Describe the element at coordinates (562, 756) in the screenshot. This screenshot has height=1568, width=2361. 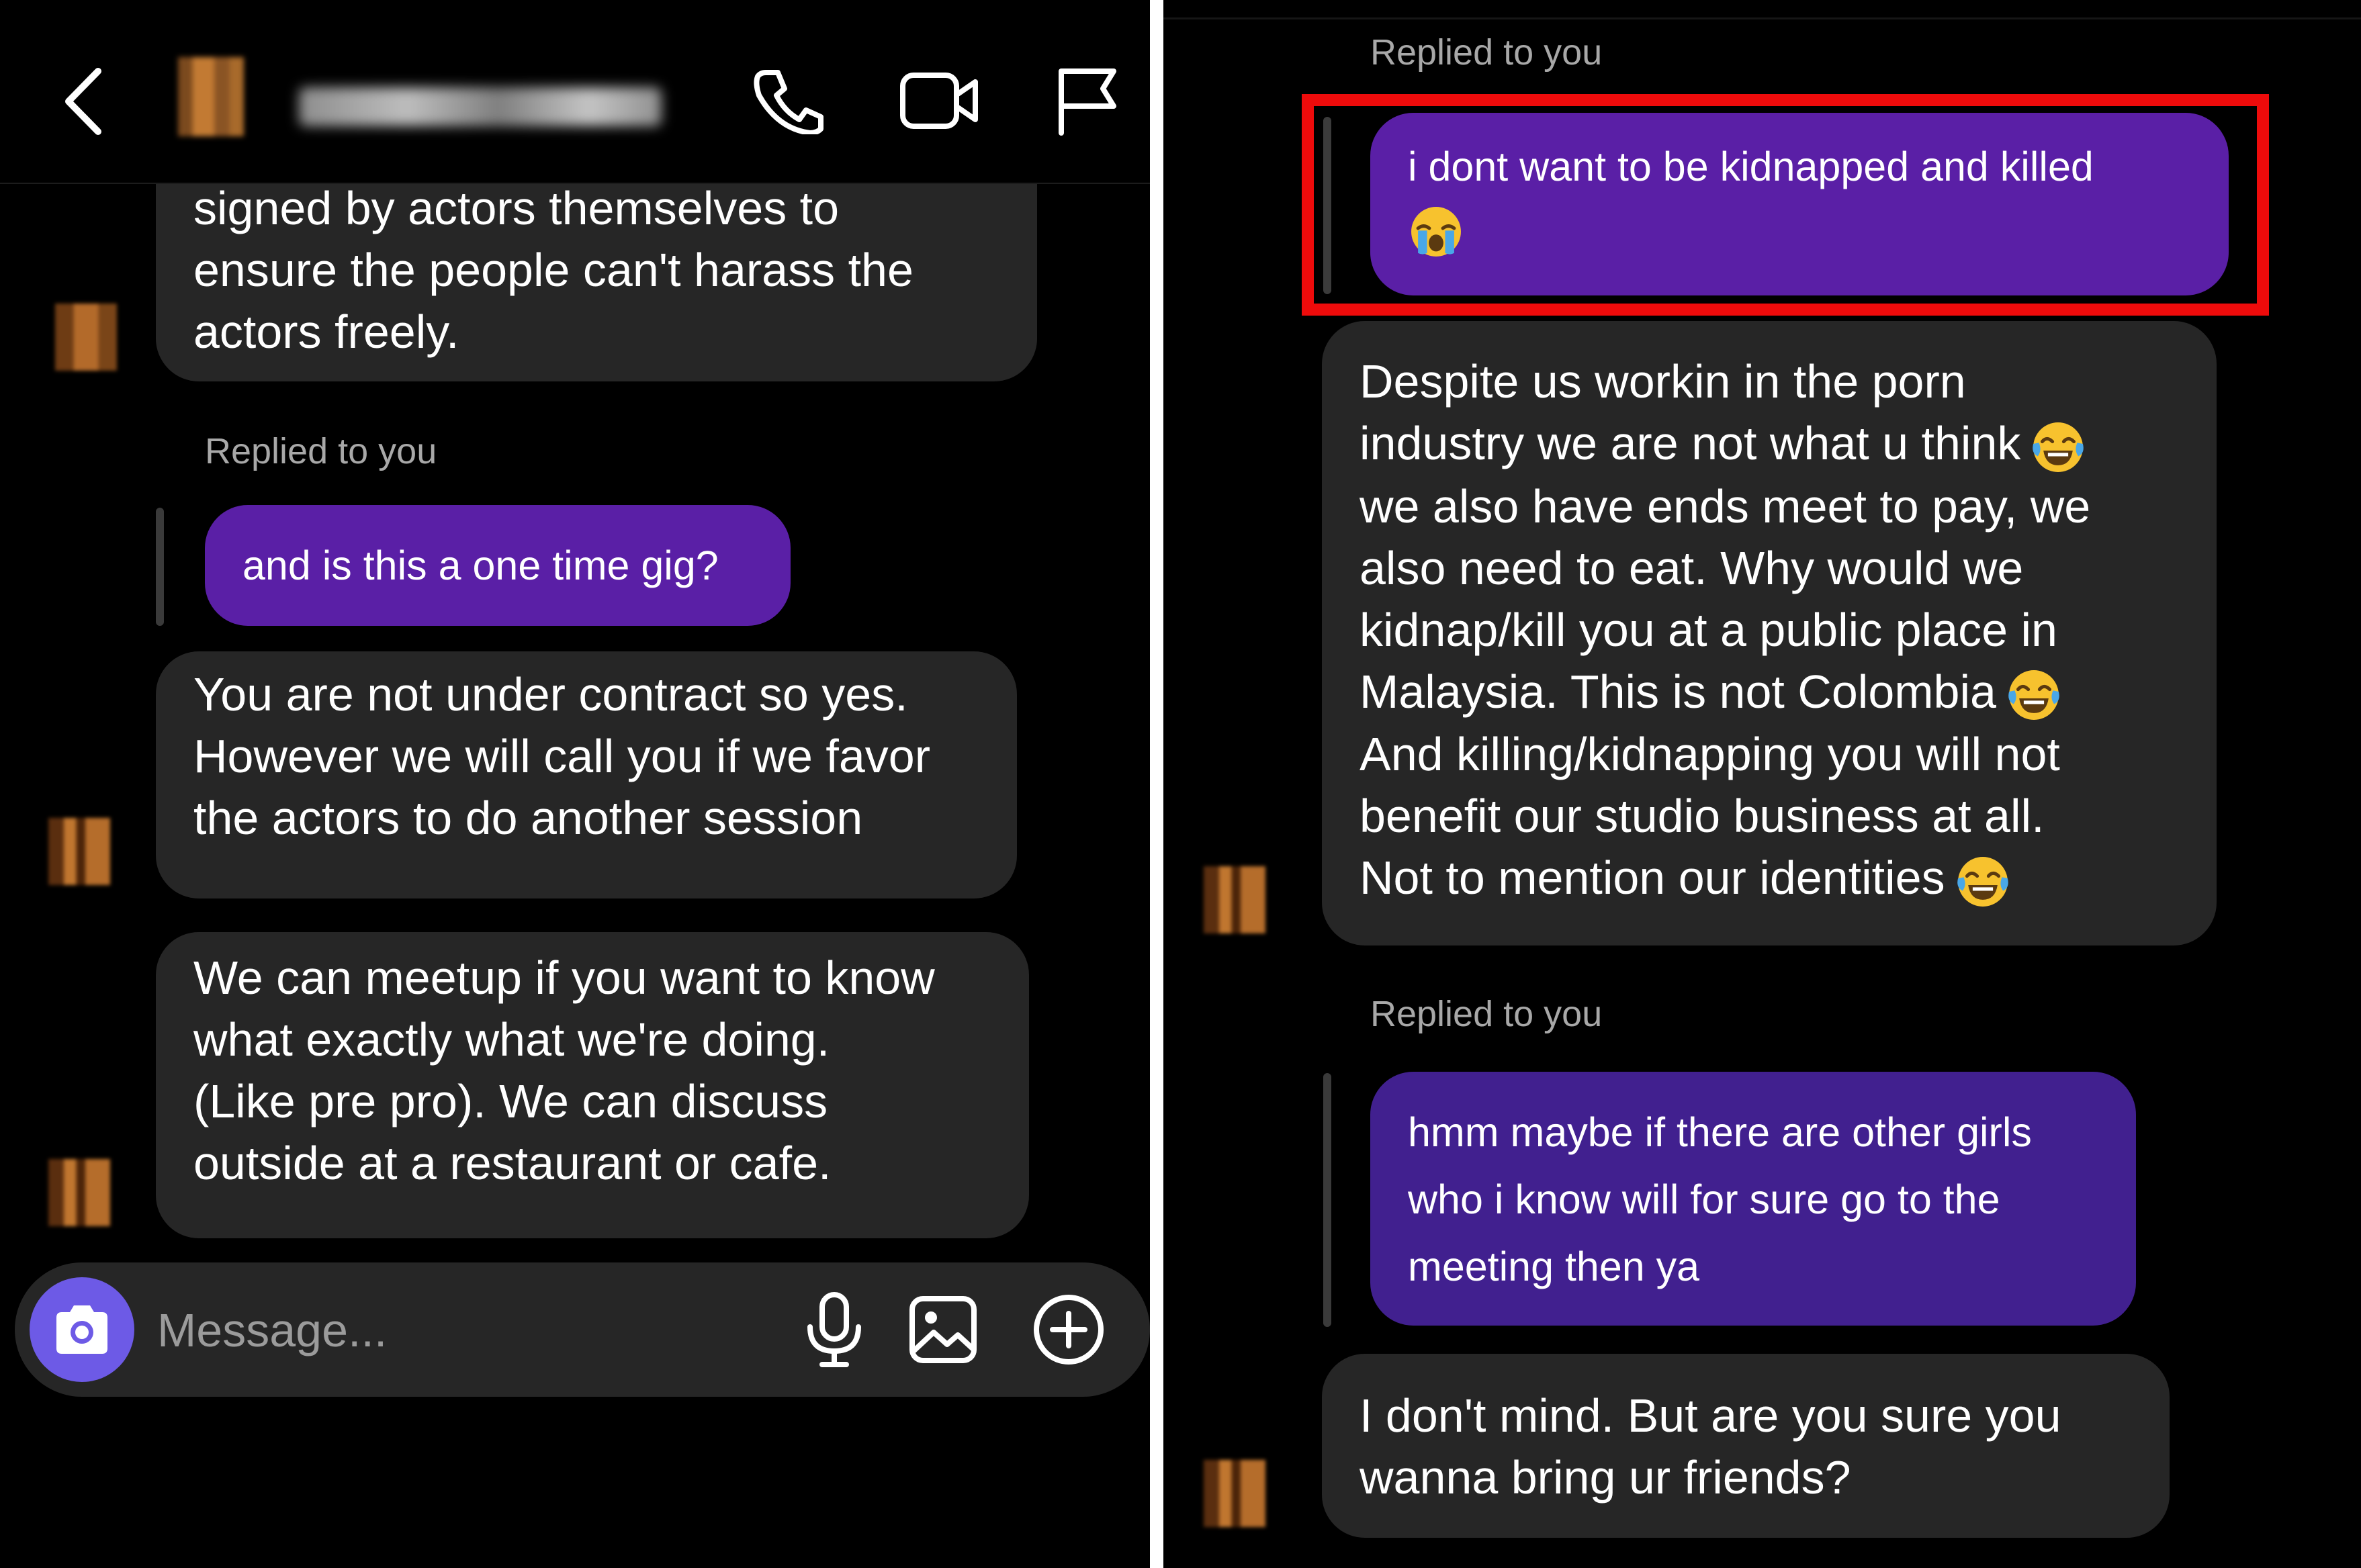
I see `message-line: However we will call you if we favor` at that location.